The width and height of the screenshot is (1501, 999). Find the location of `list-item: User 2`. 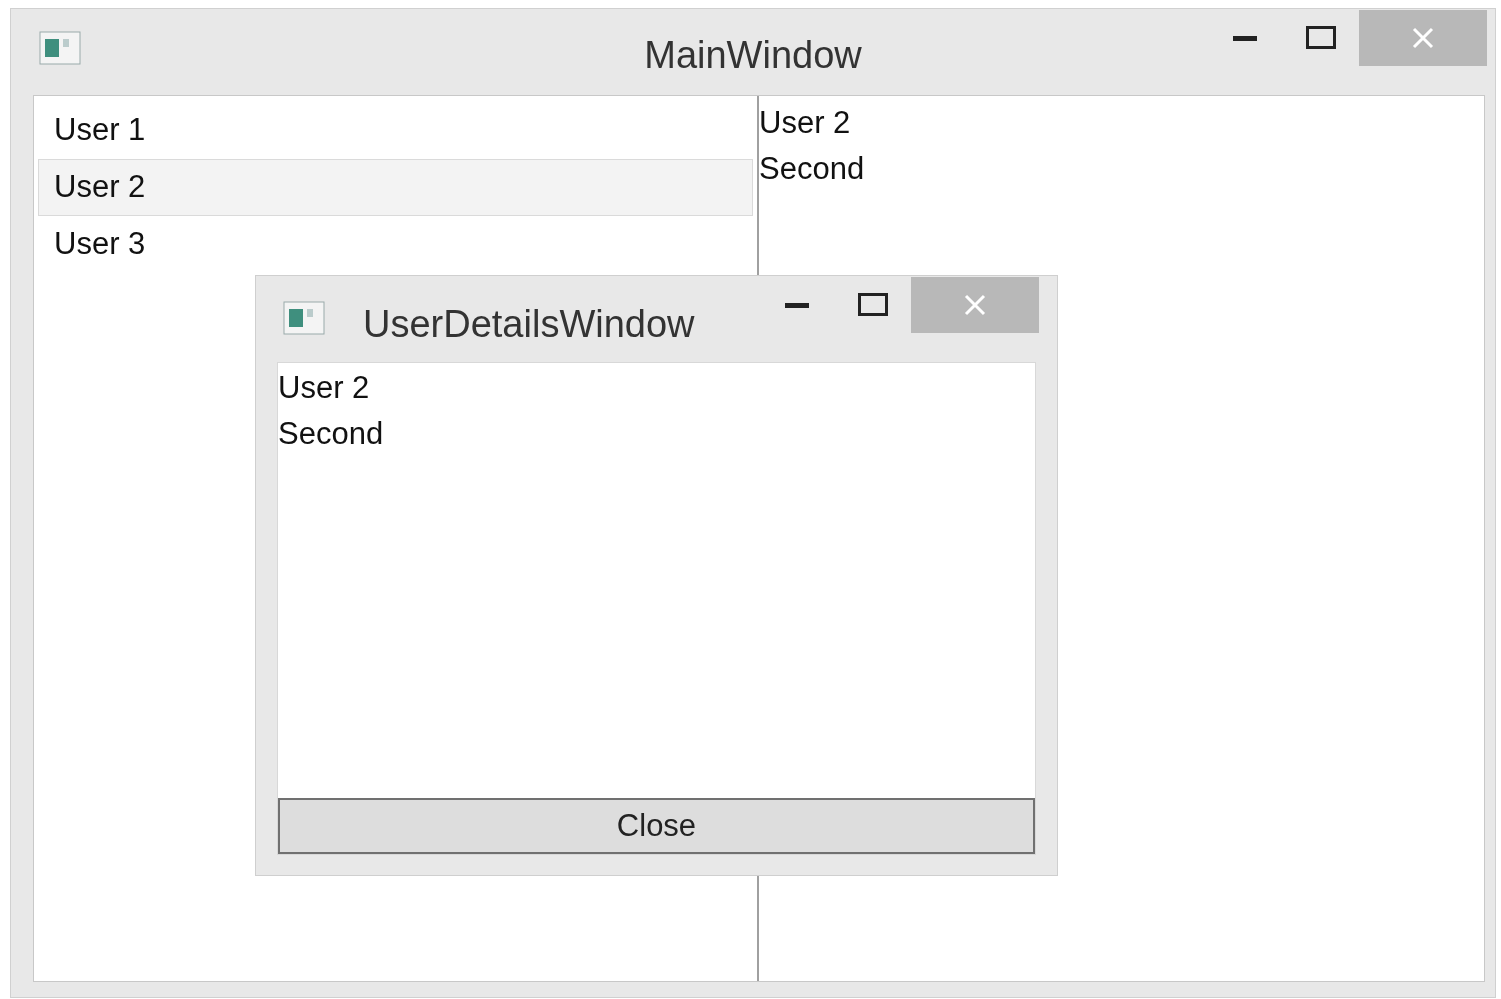

list-item: User 2 is located at coordinates (395, 187).